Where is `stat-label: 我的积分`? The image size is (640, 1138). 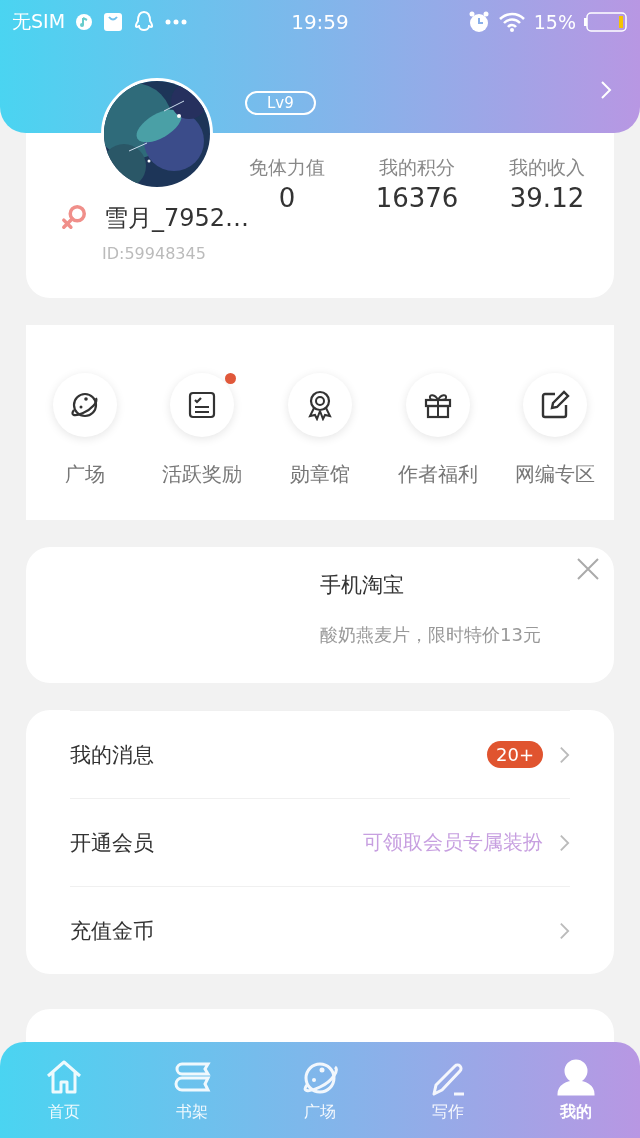 stat-label: 我的积分 is located at coordinates (417, 167).